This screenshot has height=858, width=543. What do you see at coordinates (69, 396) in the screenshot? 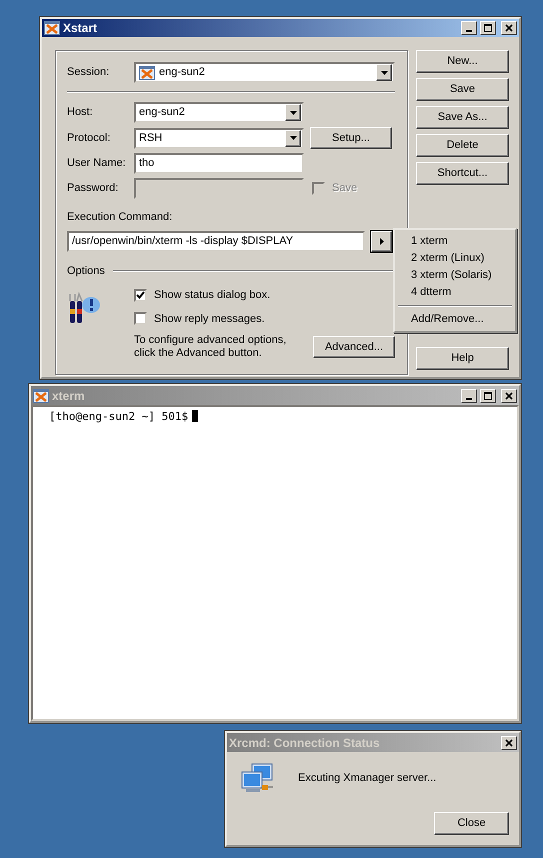
I see `window-title: xterm` at bounding box center [69, 396].